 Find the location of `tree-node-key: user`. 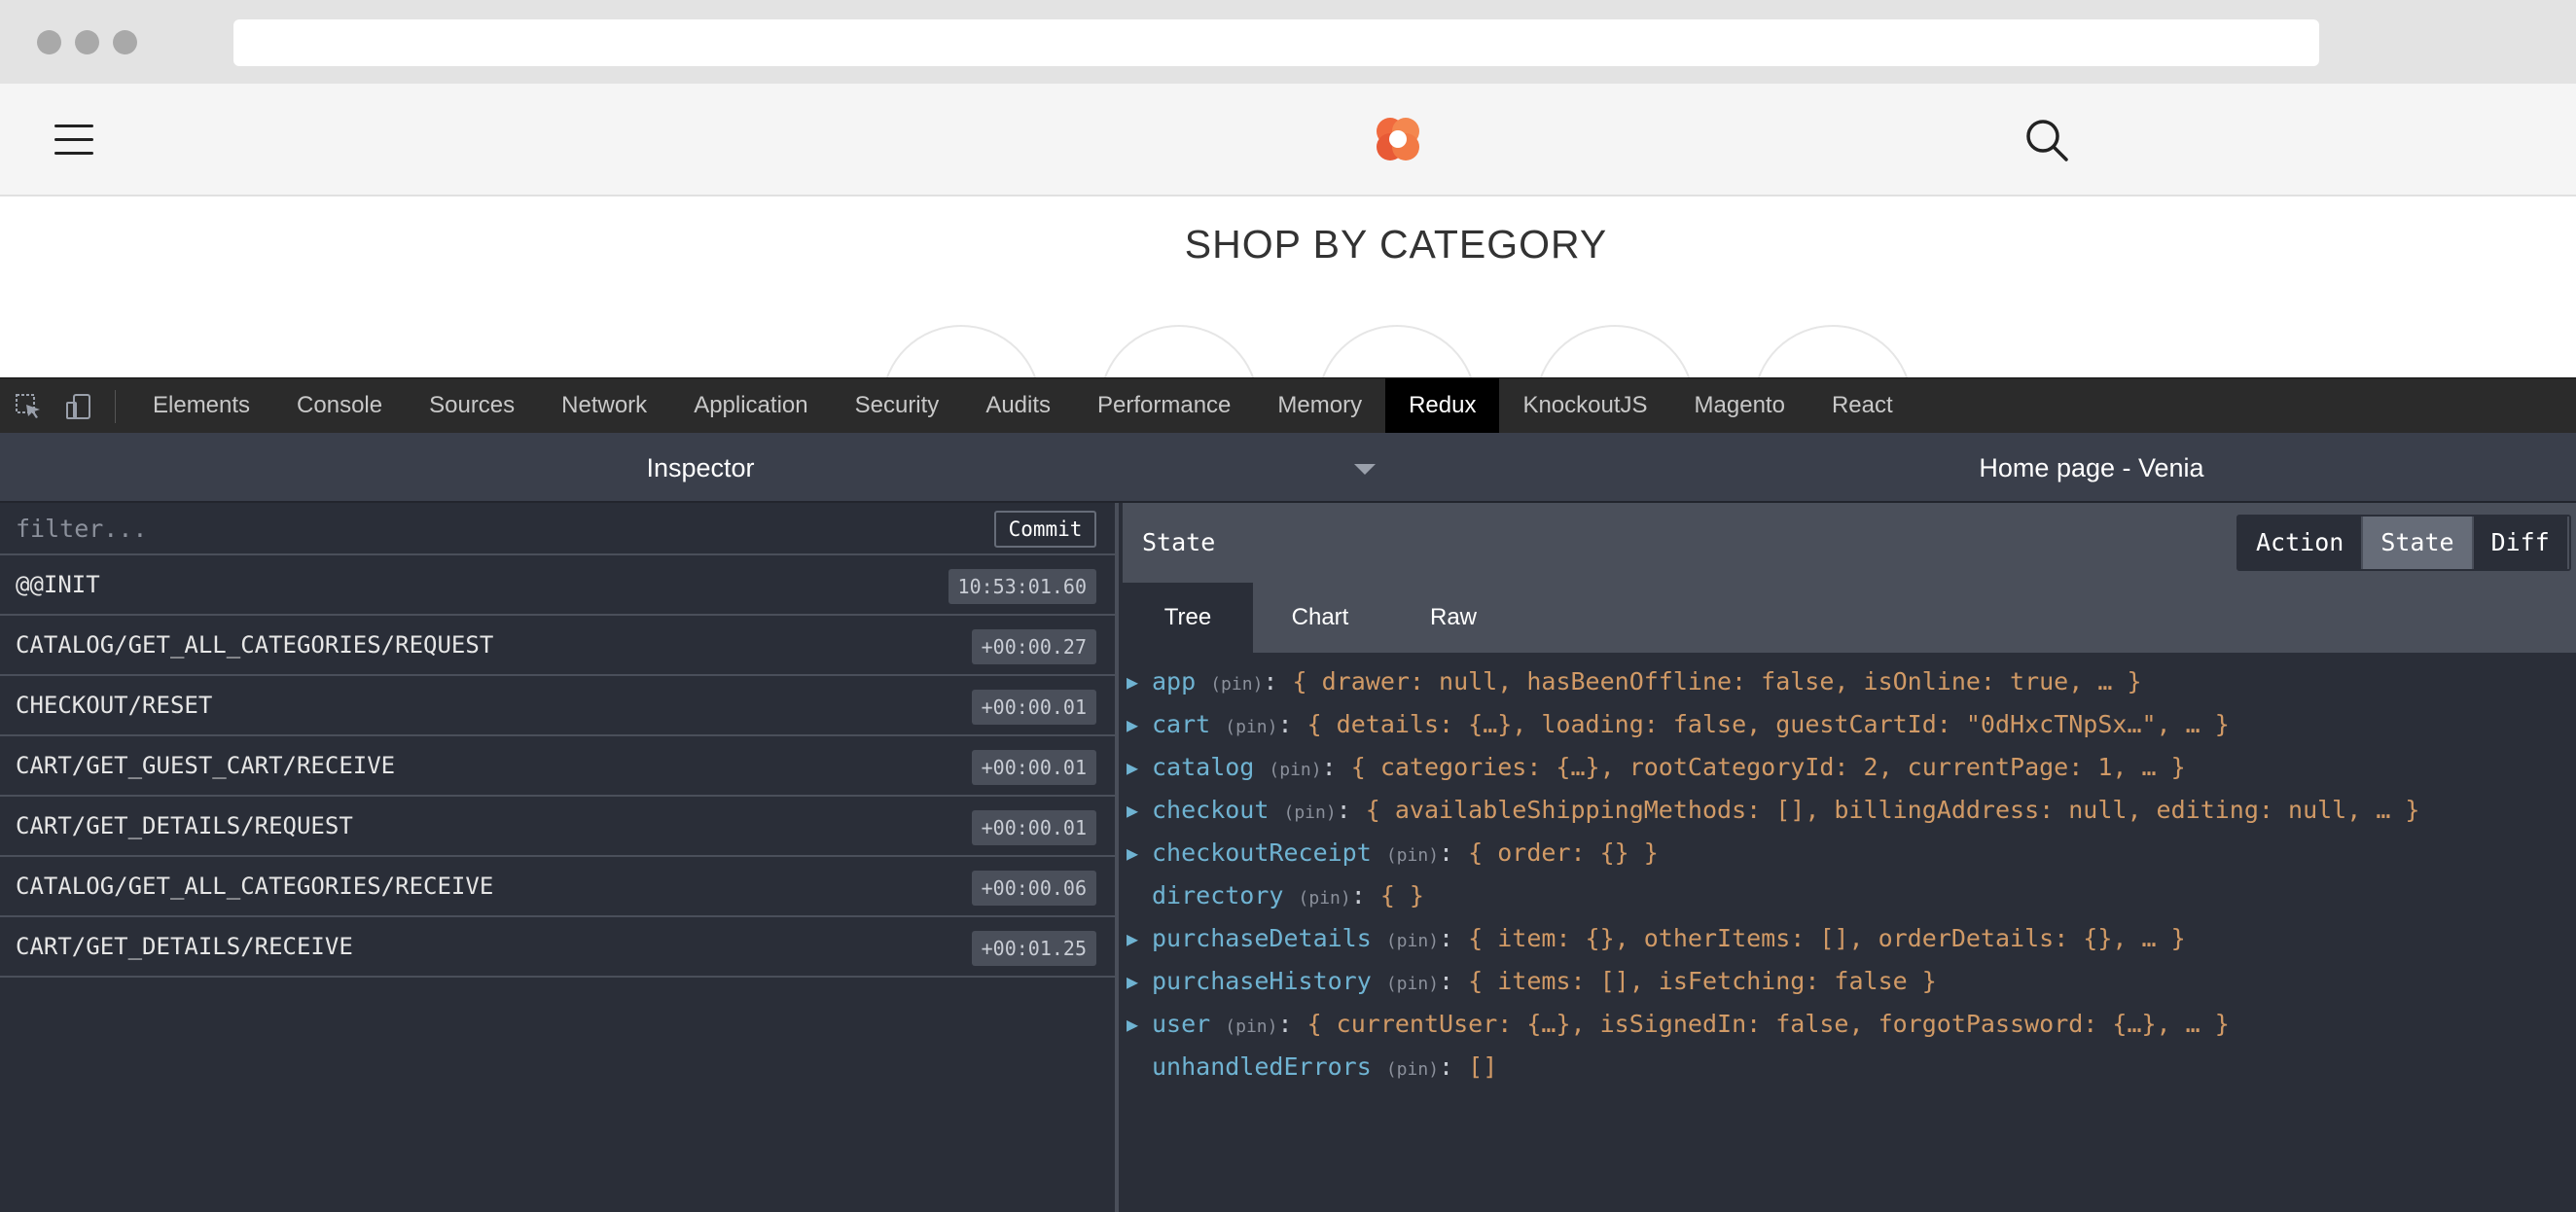

tree-node-key: user is located at coordinates (1181, 1024).